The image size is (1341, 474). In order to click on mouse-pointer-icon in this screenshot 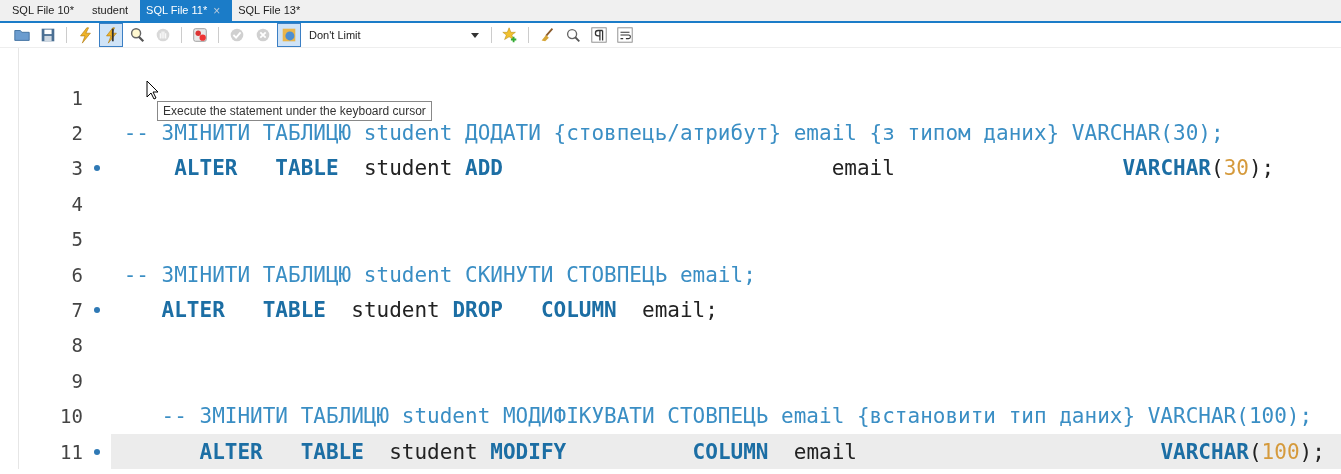, I will do `click(153, 90)`.